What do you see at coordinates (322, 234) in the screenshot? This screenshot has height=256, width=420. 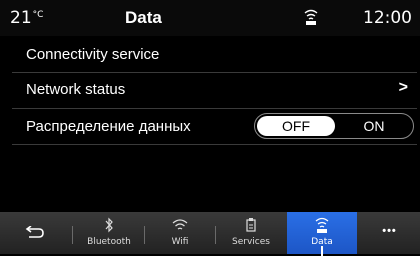 I see `nav-item-data: Data` at bounding box center [322, 234].